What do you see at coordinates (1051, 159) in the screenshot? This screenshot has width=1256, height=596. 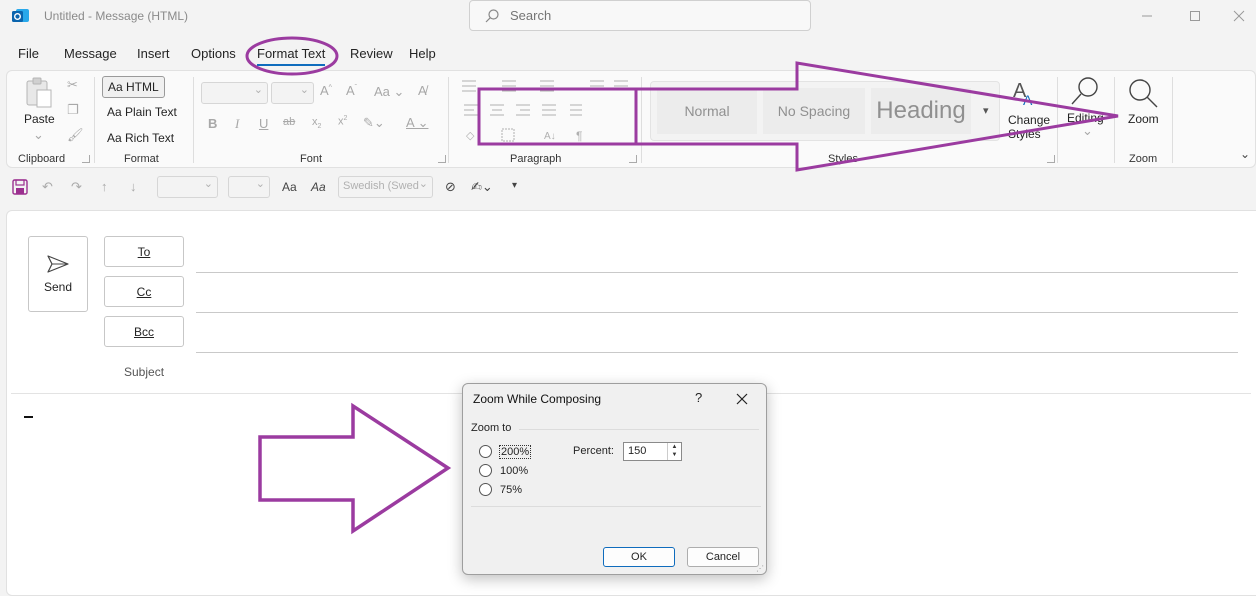 I see `styles-launcher-icon` at bounding box center [1051, 159].